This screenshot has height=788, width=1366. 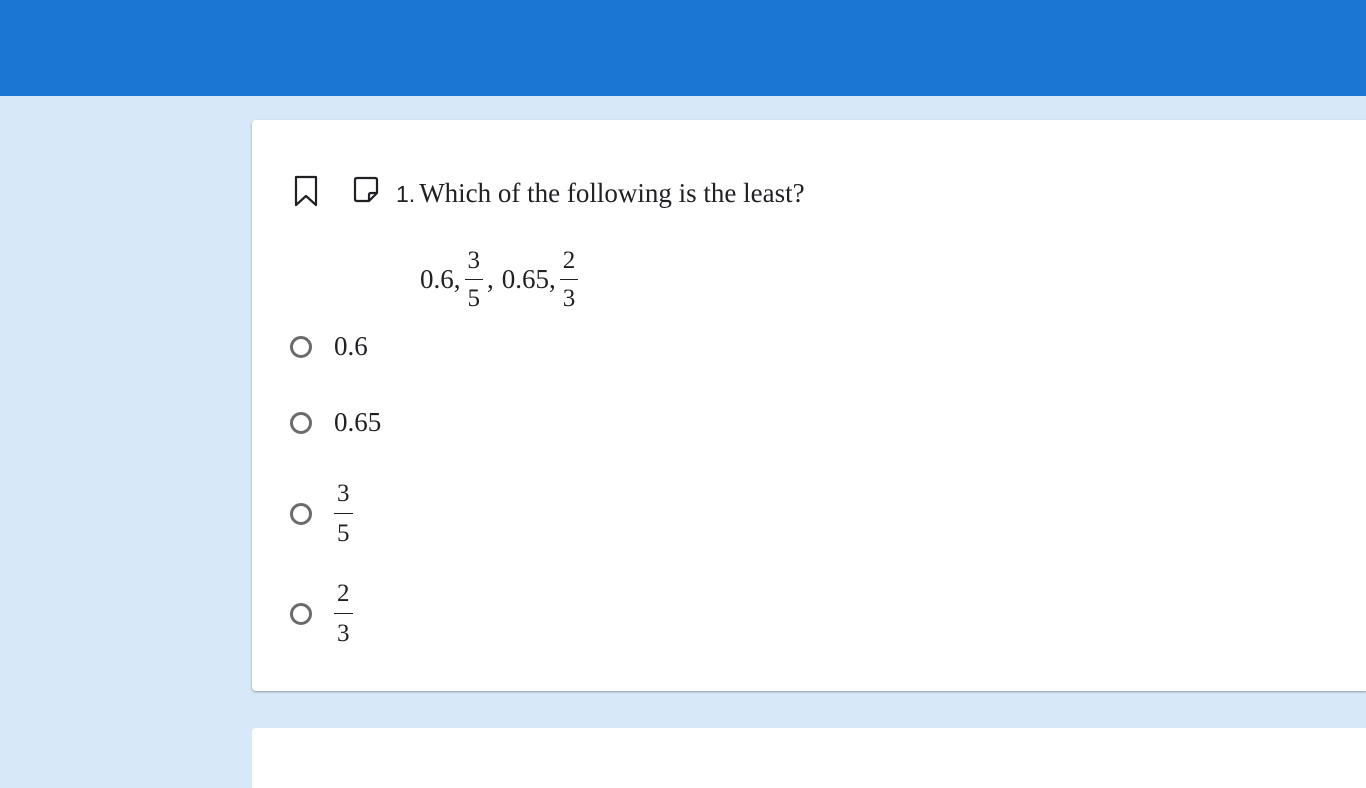 I want to click on option-fraction: 3 5, so click(x=343, y=513).